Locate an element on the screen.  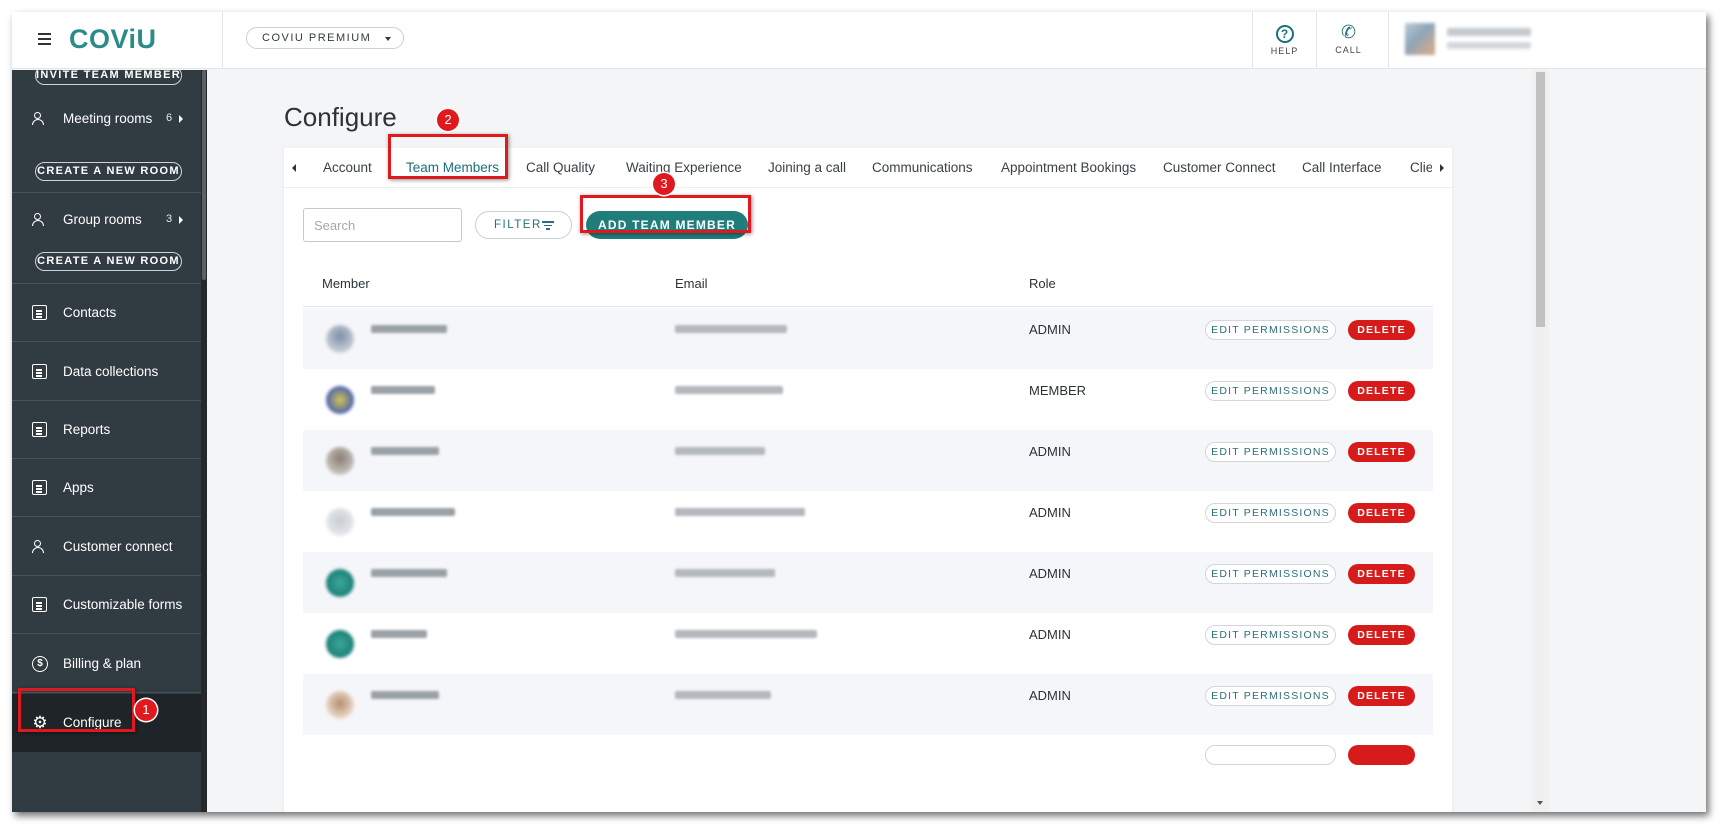
sidebar-item-meeting-rooms: Meeting rooms 6 is located at coordinates (106, 113).